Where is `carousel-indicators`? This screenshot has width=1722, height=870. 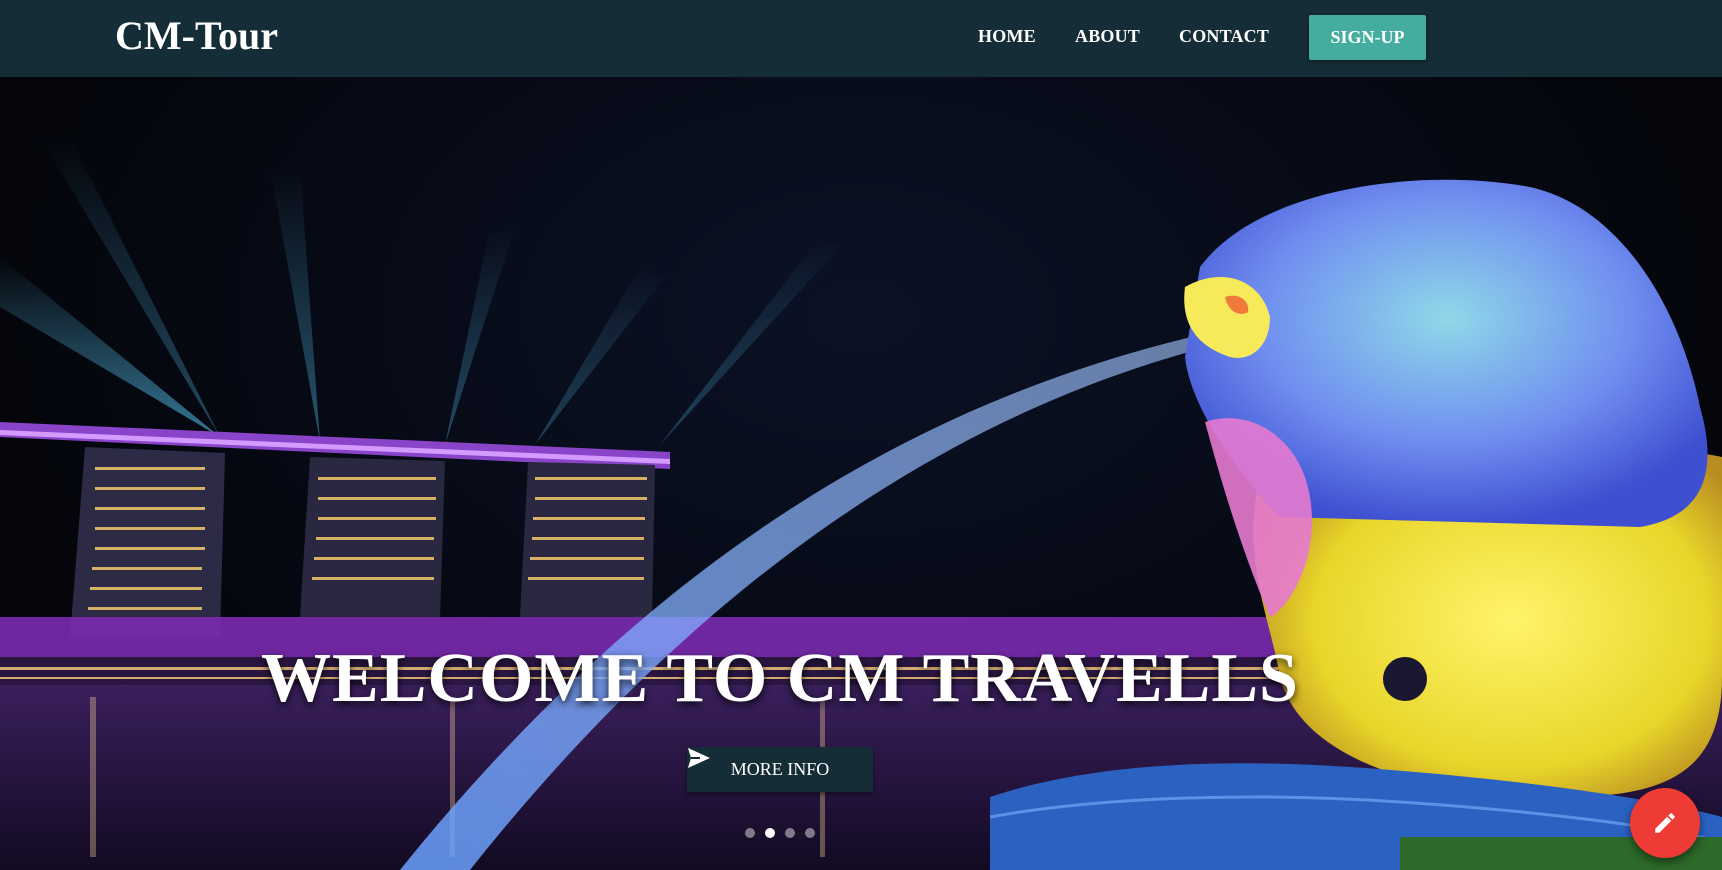
carousel-indicators is located at coordinates (780, 833).